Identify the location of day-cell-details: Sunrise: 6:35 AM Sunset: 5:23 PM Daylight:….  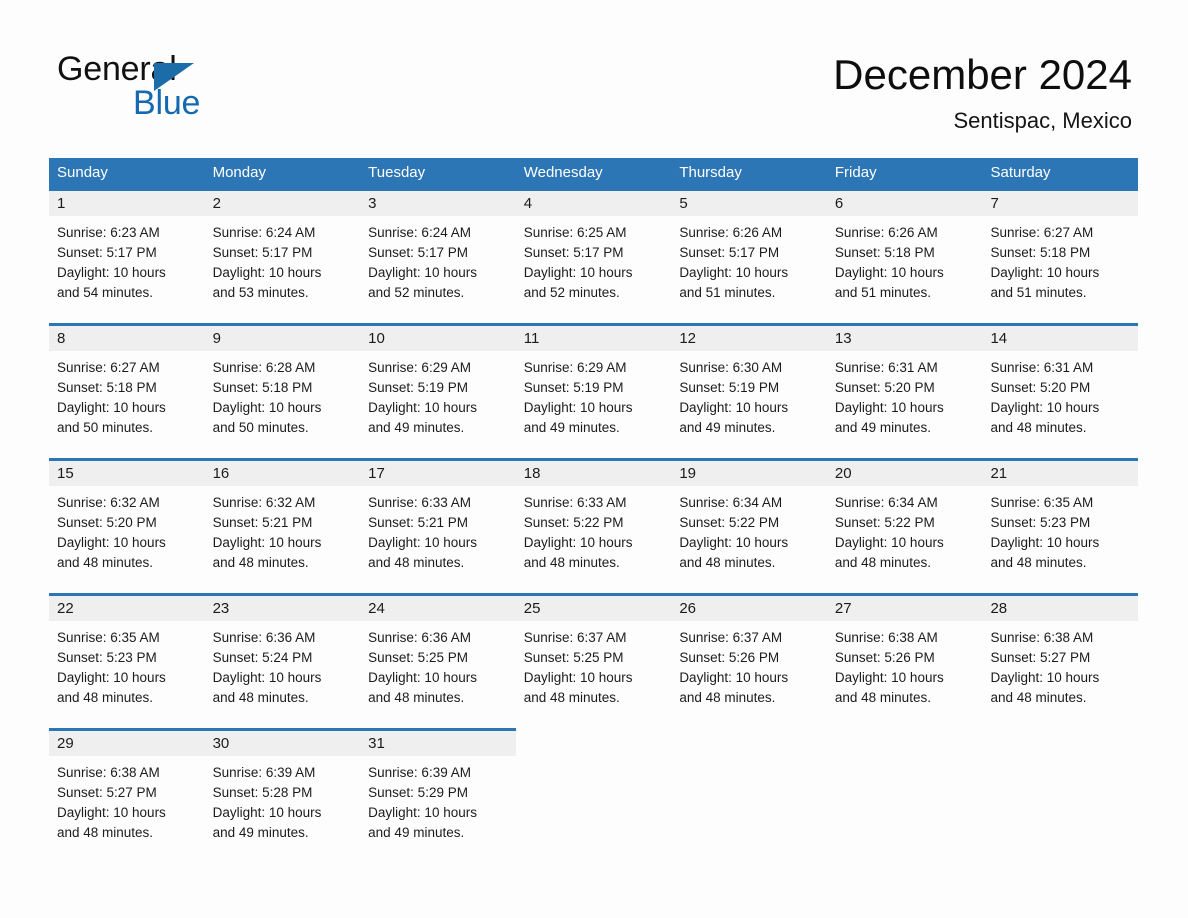
(1060, 529).